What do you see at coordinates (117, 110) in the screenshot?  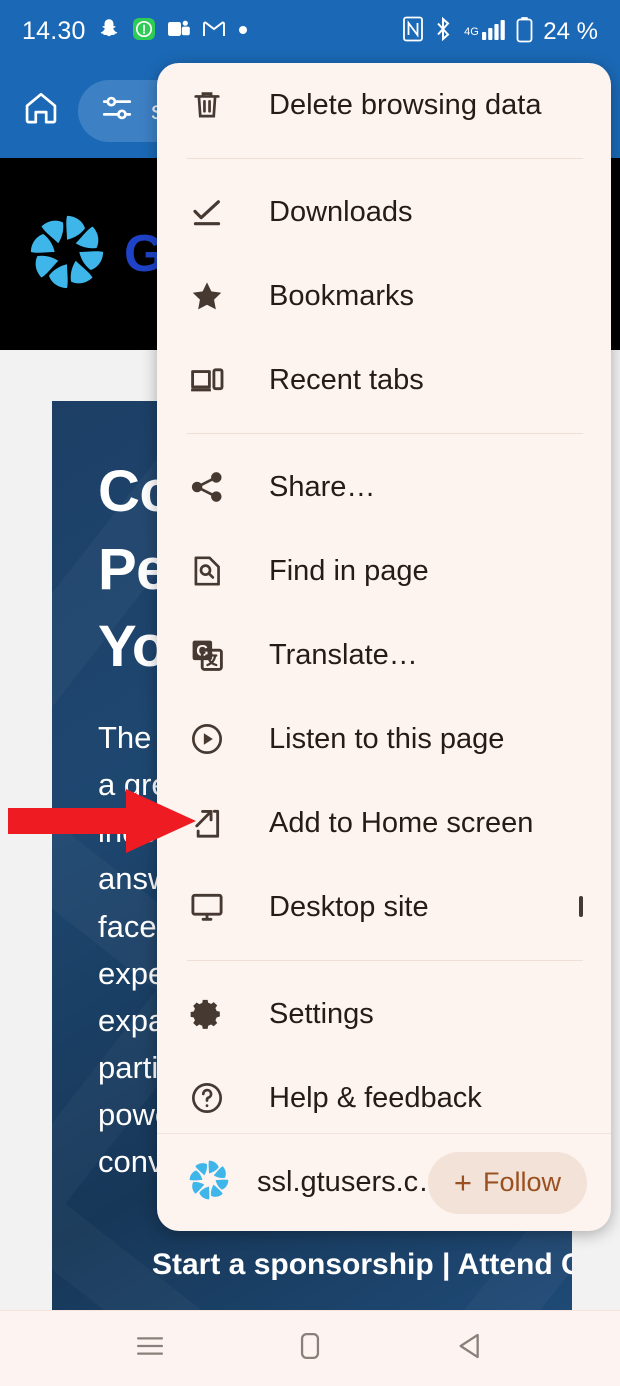 I see `tune-icon` at bounding box center [117, 110].